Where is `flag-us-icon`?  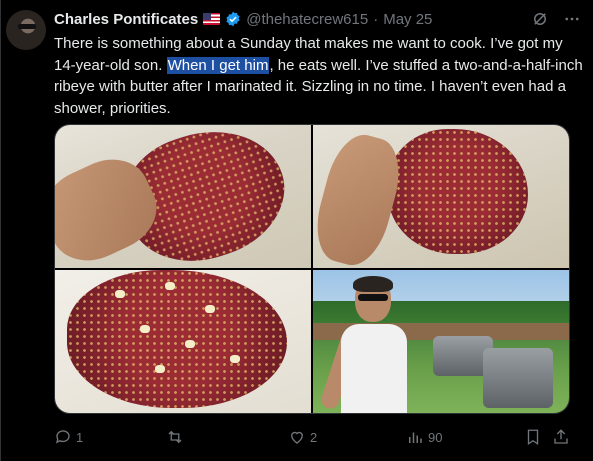
flag-us-icon is located at coordinates (212, 19).